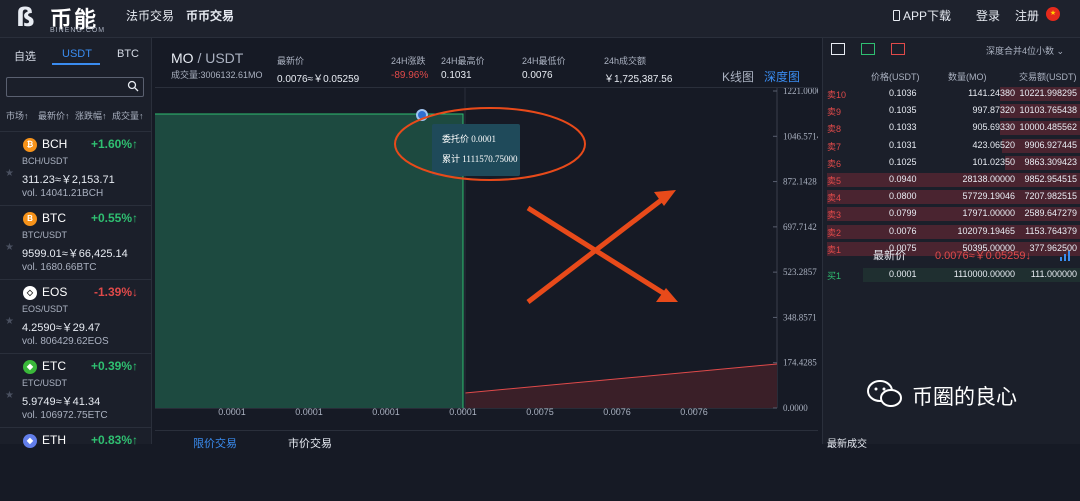 The image size is (1080, 501). I want to click on ask-price: 0.0800, so click(903, 196).